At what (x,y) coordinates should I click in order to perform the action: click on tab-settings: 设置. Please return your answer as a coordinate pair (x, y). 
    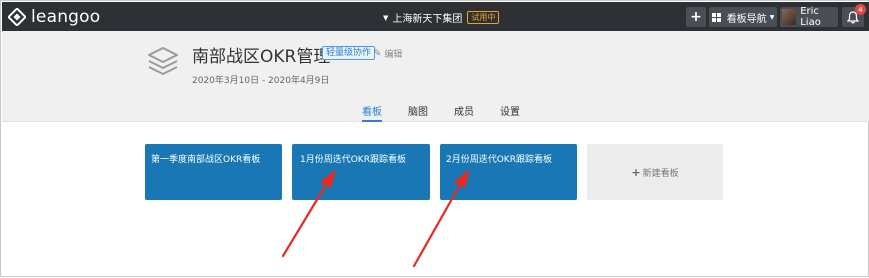
    Looking at the image, I should click on (510, 112).